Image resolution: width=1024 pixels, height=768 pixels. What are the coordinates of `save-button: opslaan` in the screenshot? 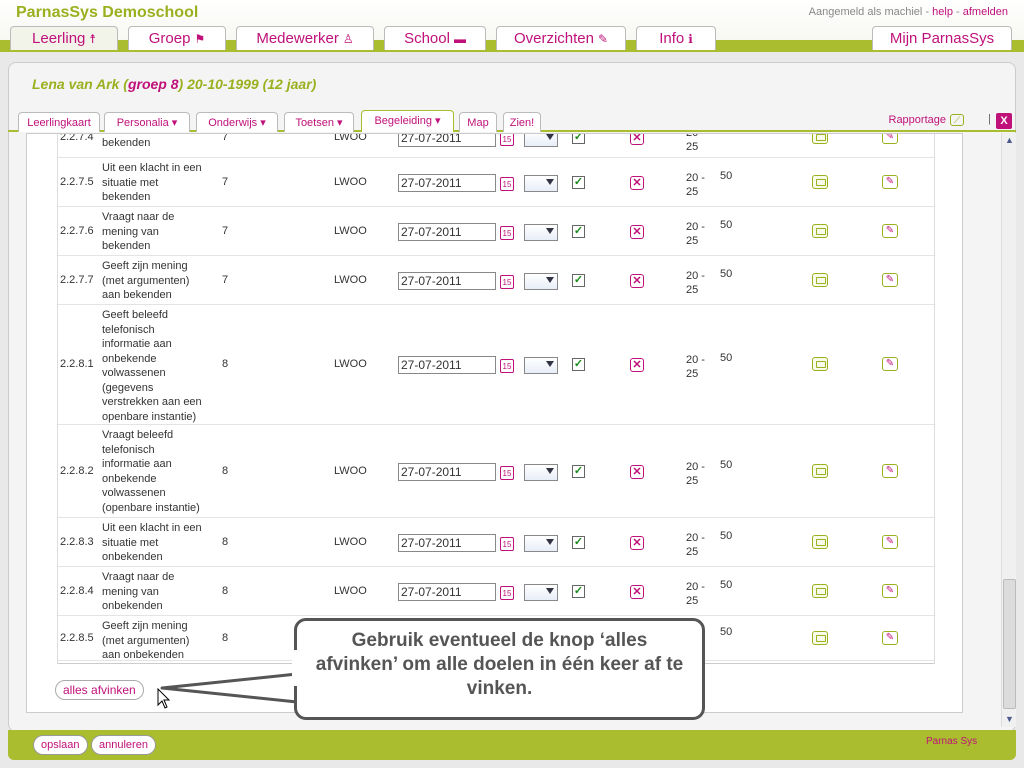 It's located at (60, 745).